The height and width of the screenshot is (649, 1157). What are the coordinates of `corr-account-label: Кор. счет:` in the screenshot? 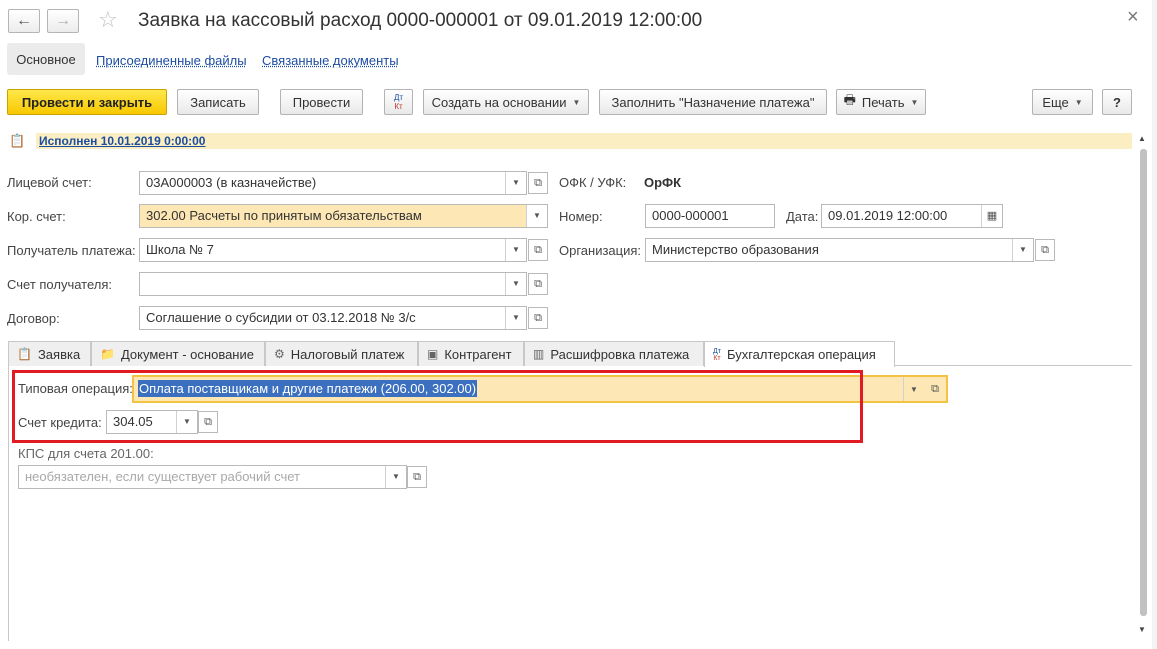 It's located at (36, 216).